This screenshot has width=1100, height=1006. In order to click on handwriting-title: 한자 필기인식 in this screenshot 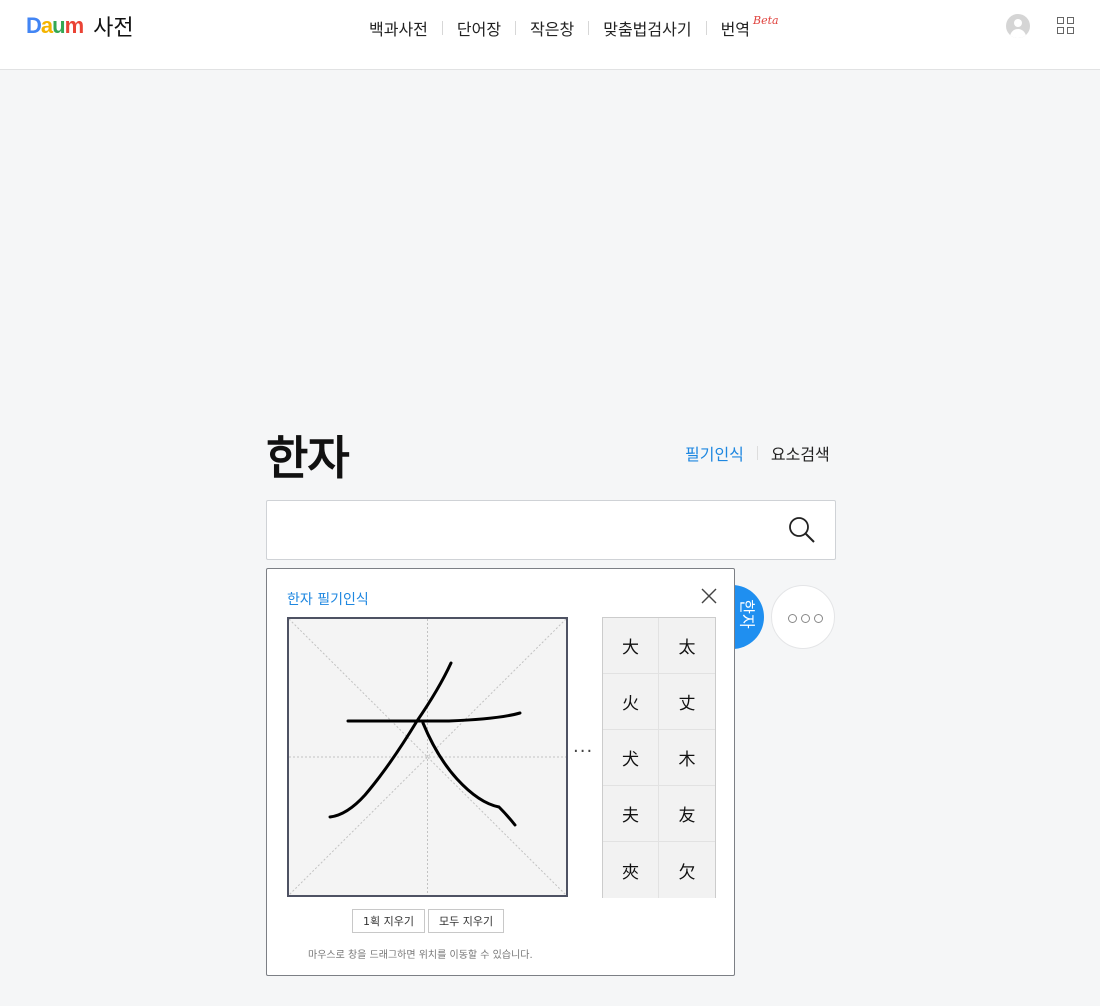, I will do `click(328, 600)`.